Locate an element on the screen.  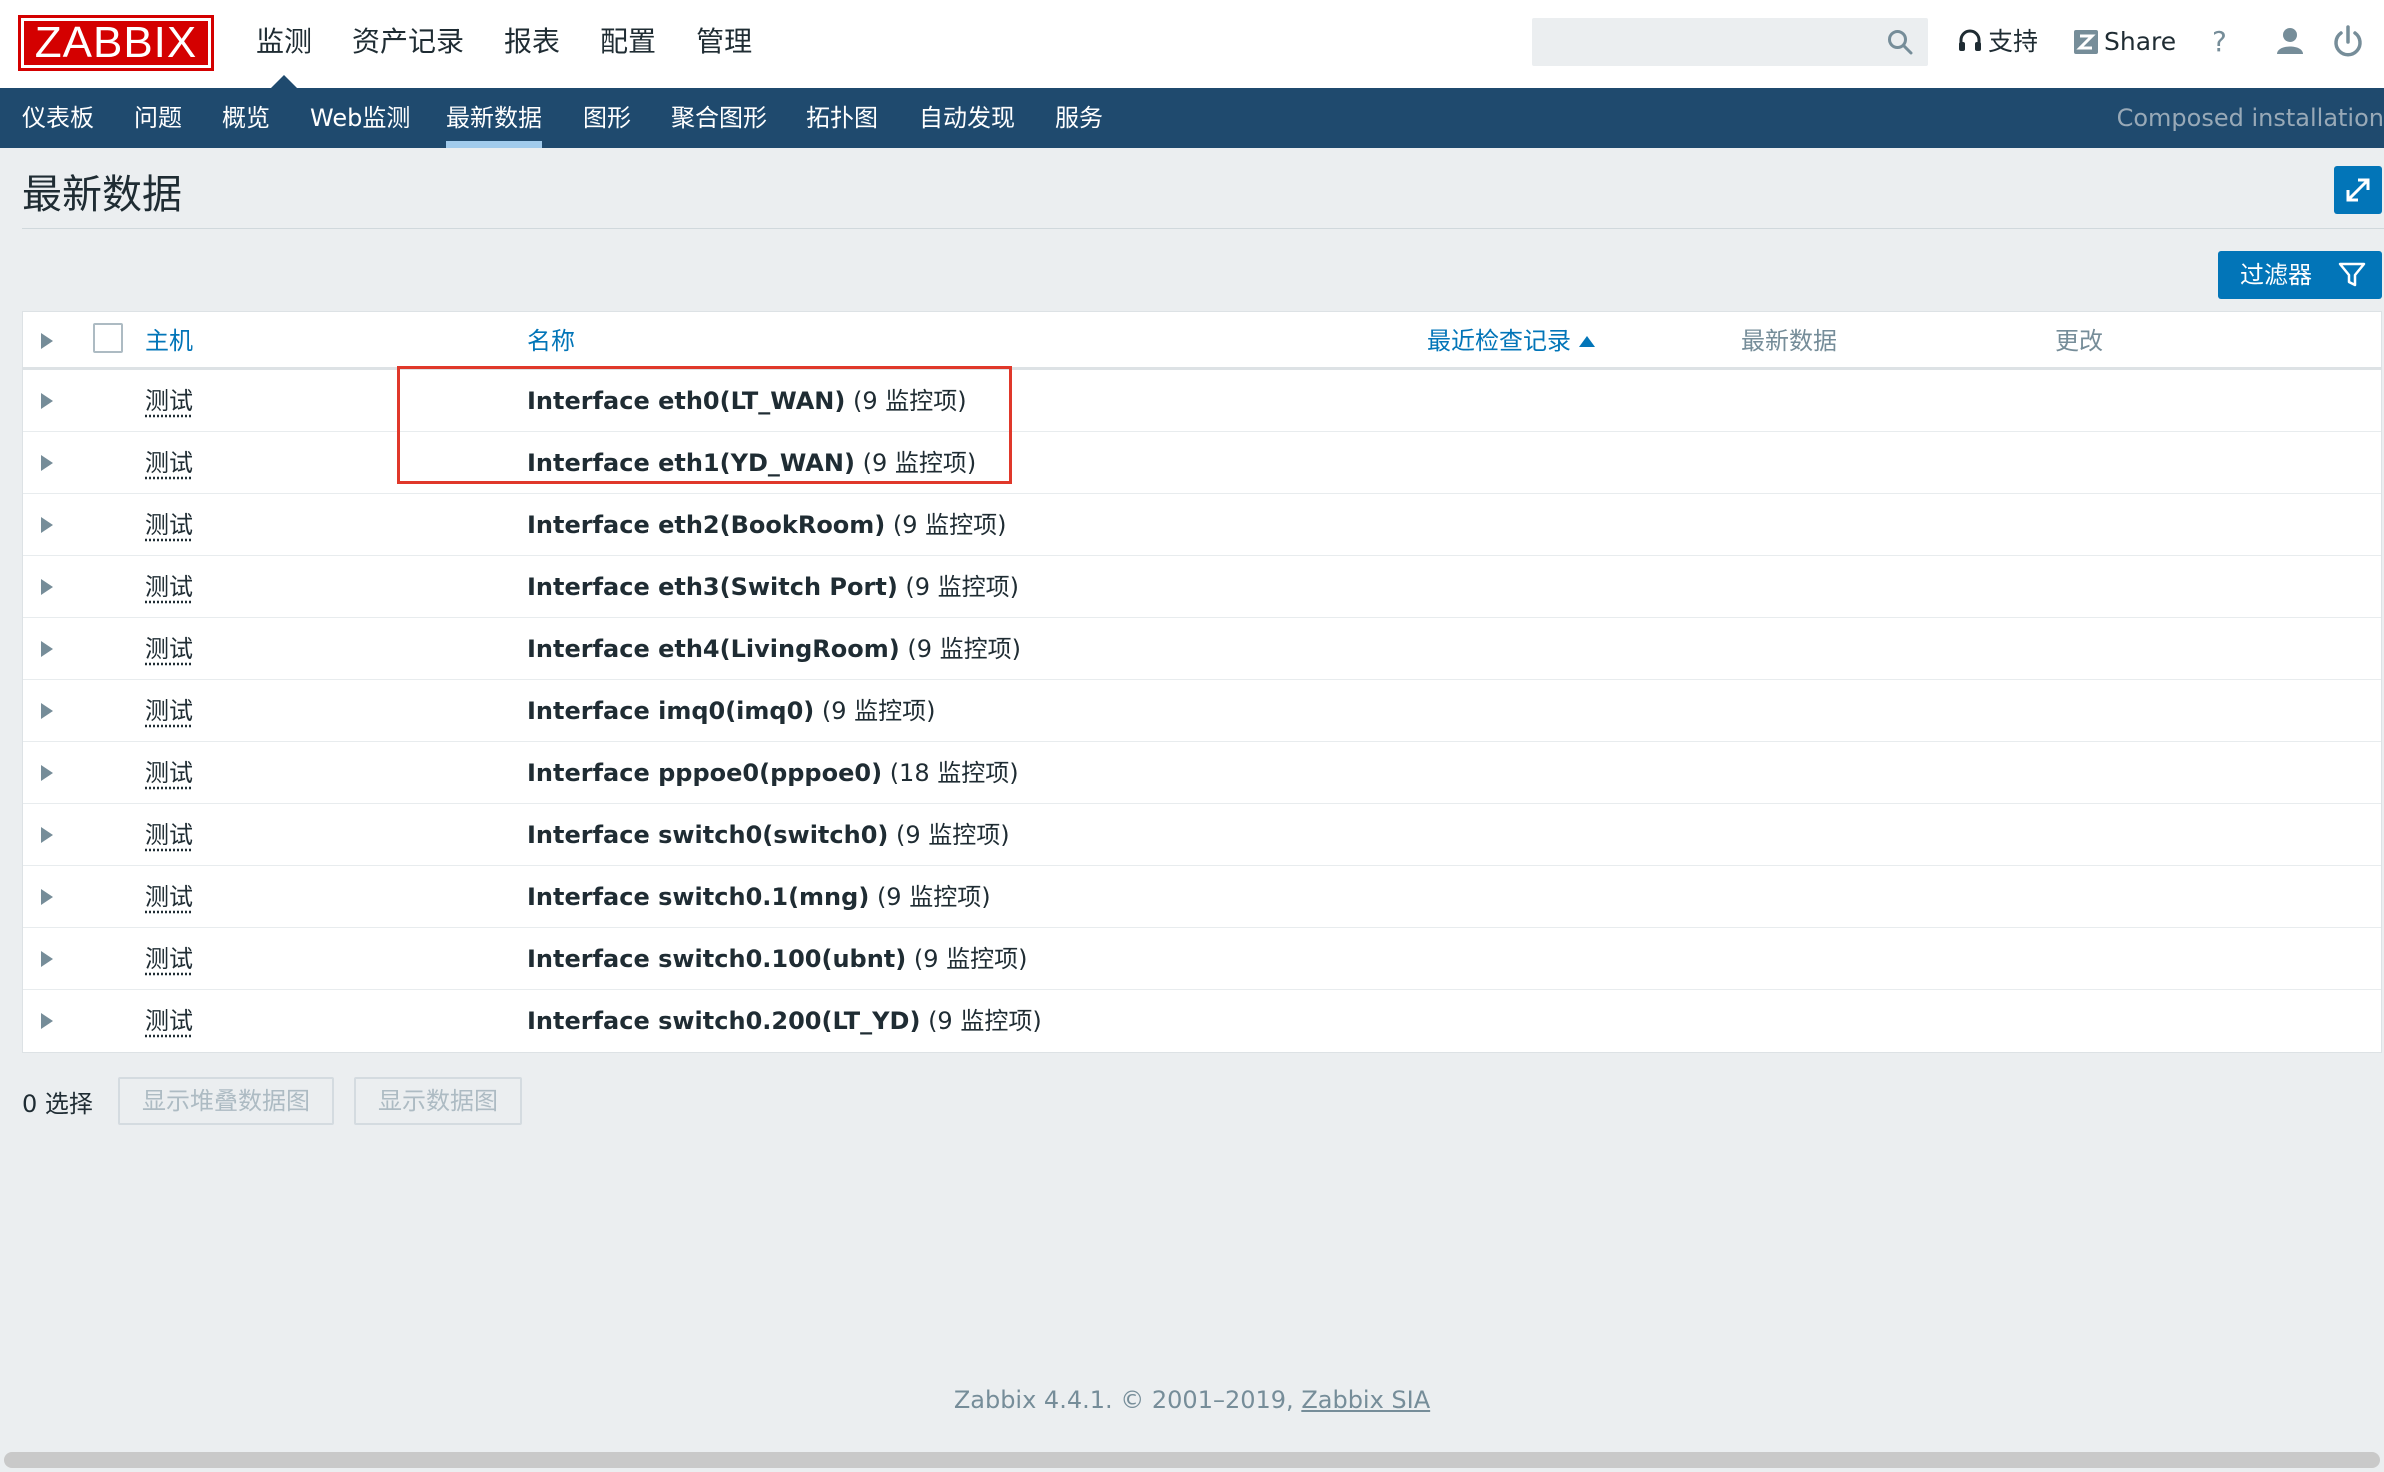
highlight-annotation-box is located at coordinates (704, 425).